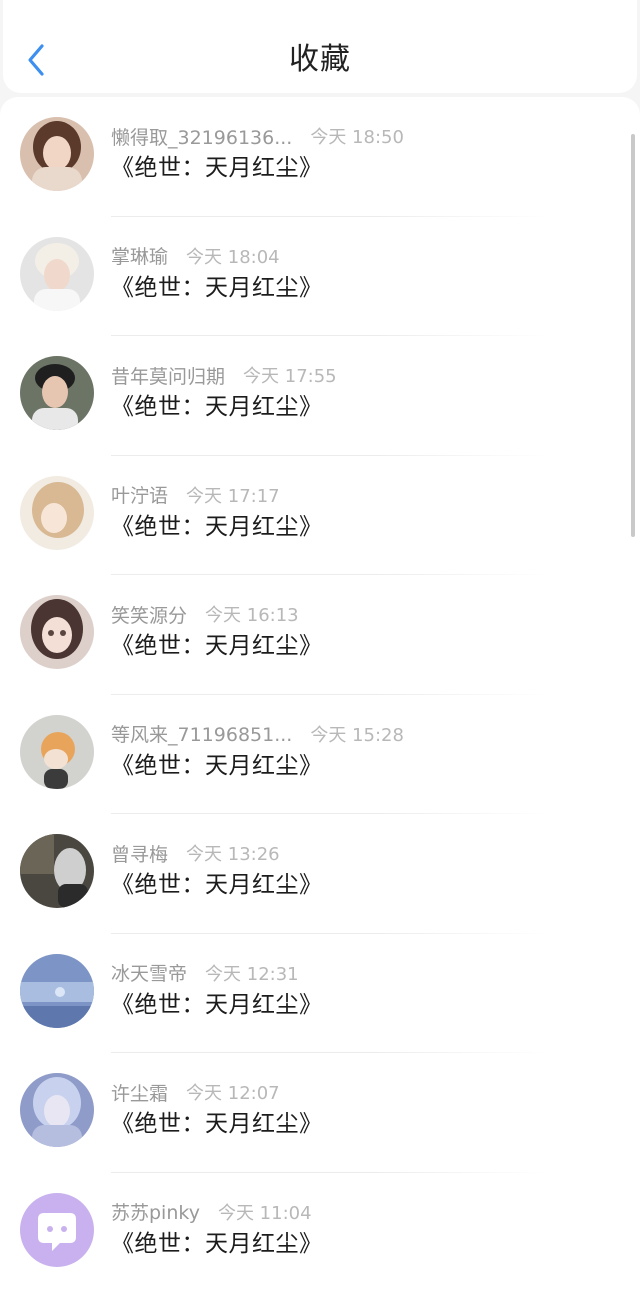 The width and height of the screenshot is (640, 1291). I want to click on header-bar: 收藏, so click(320, 46).